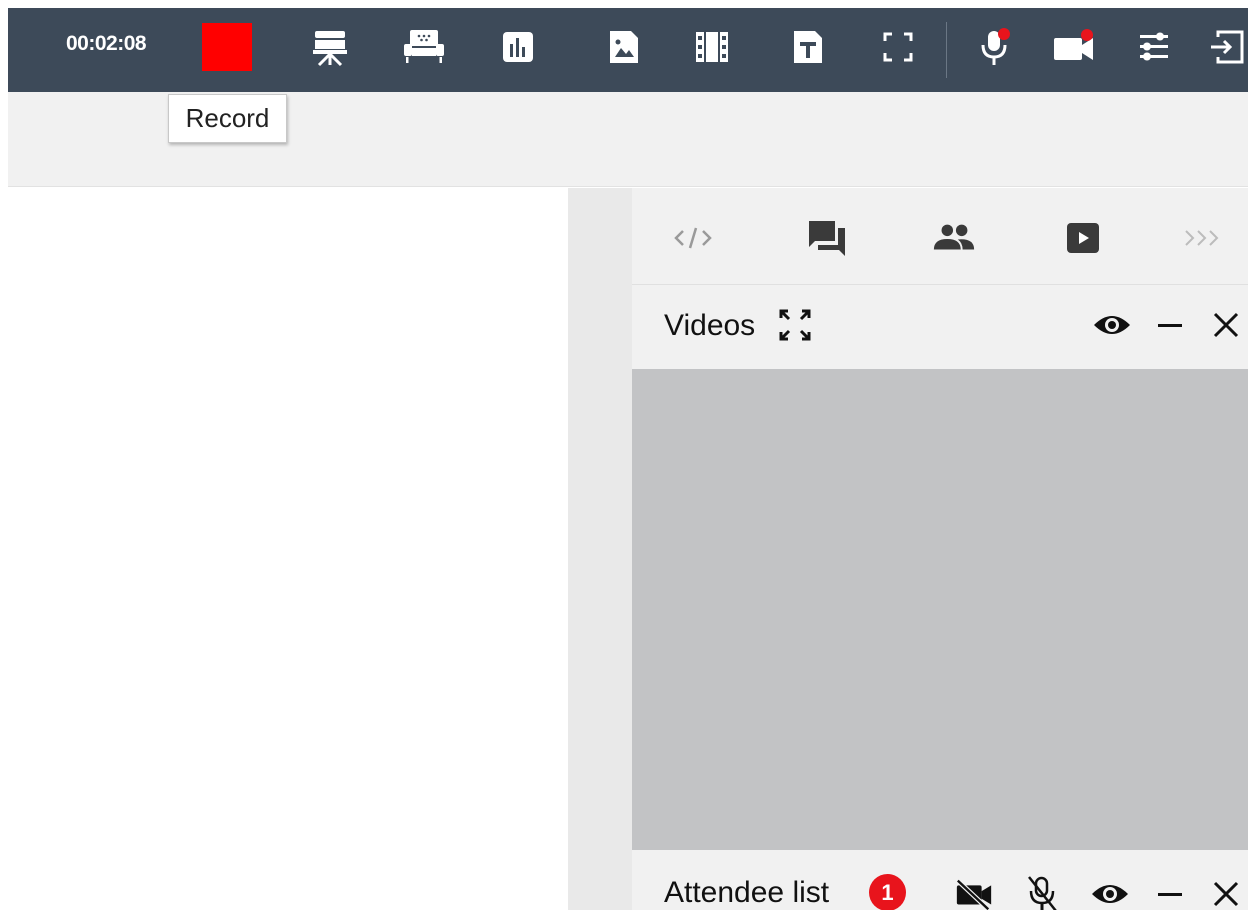  I want to click on record-tooltip: Record, so click(227, 118).